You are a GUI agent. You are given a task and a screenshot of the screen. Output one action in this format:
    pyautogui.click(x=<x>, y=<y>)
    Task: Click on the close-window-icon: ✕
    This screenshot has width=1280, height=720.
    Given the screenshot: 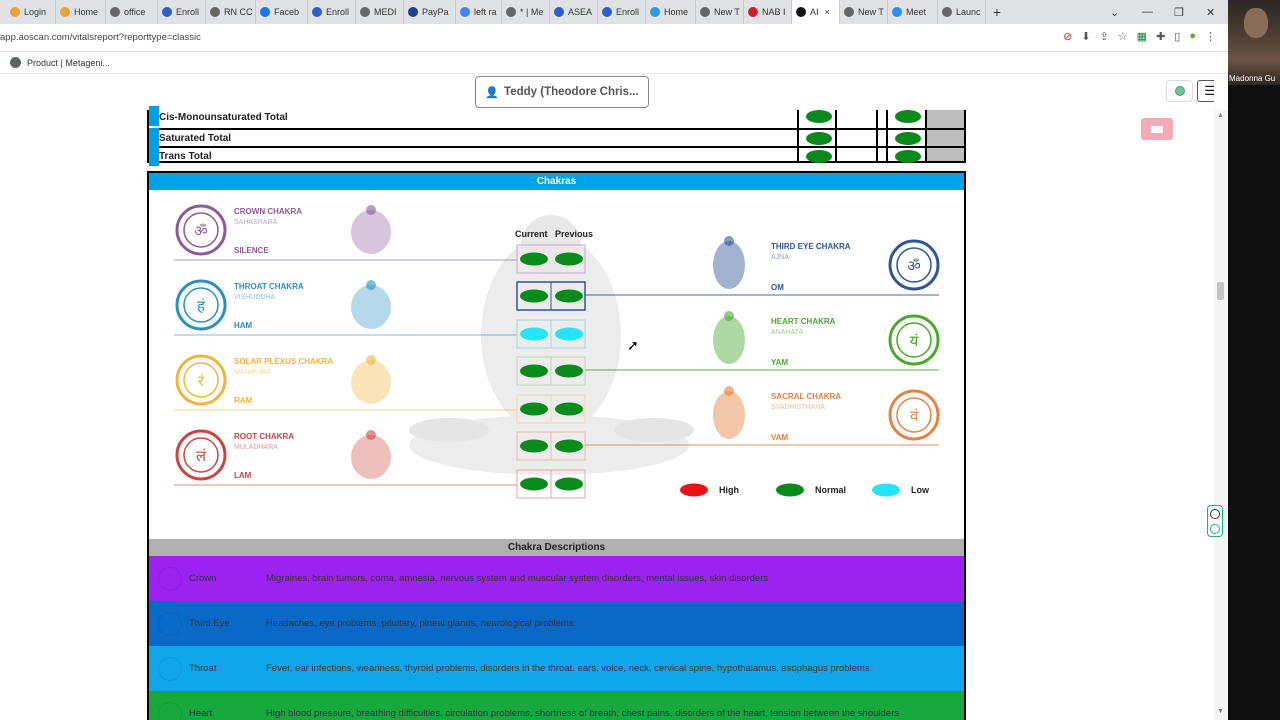 What is the action you would take?
    pyautogui.click(x=1210, y=12)
    